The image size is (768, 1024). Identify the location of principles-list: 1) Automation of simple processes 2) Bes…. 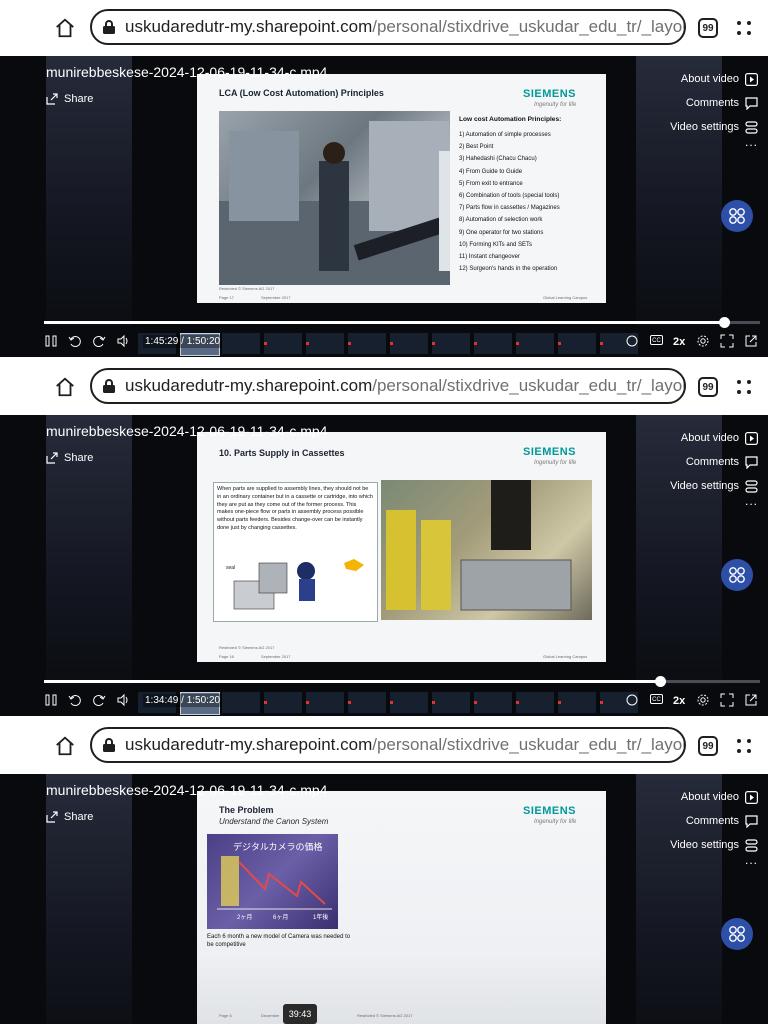
(509, 202).